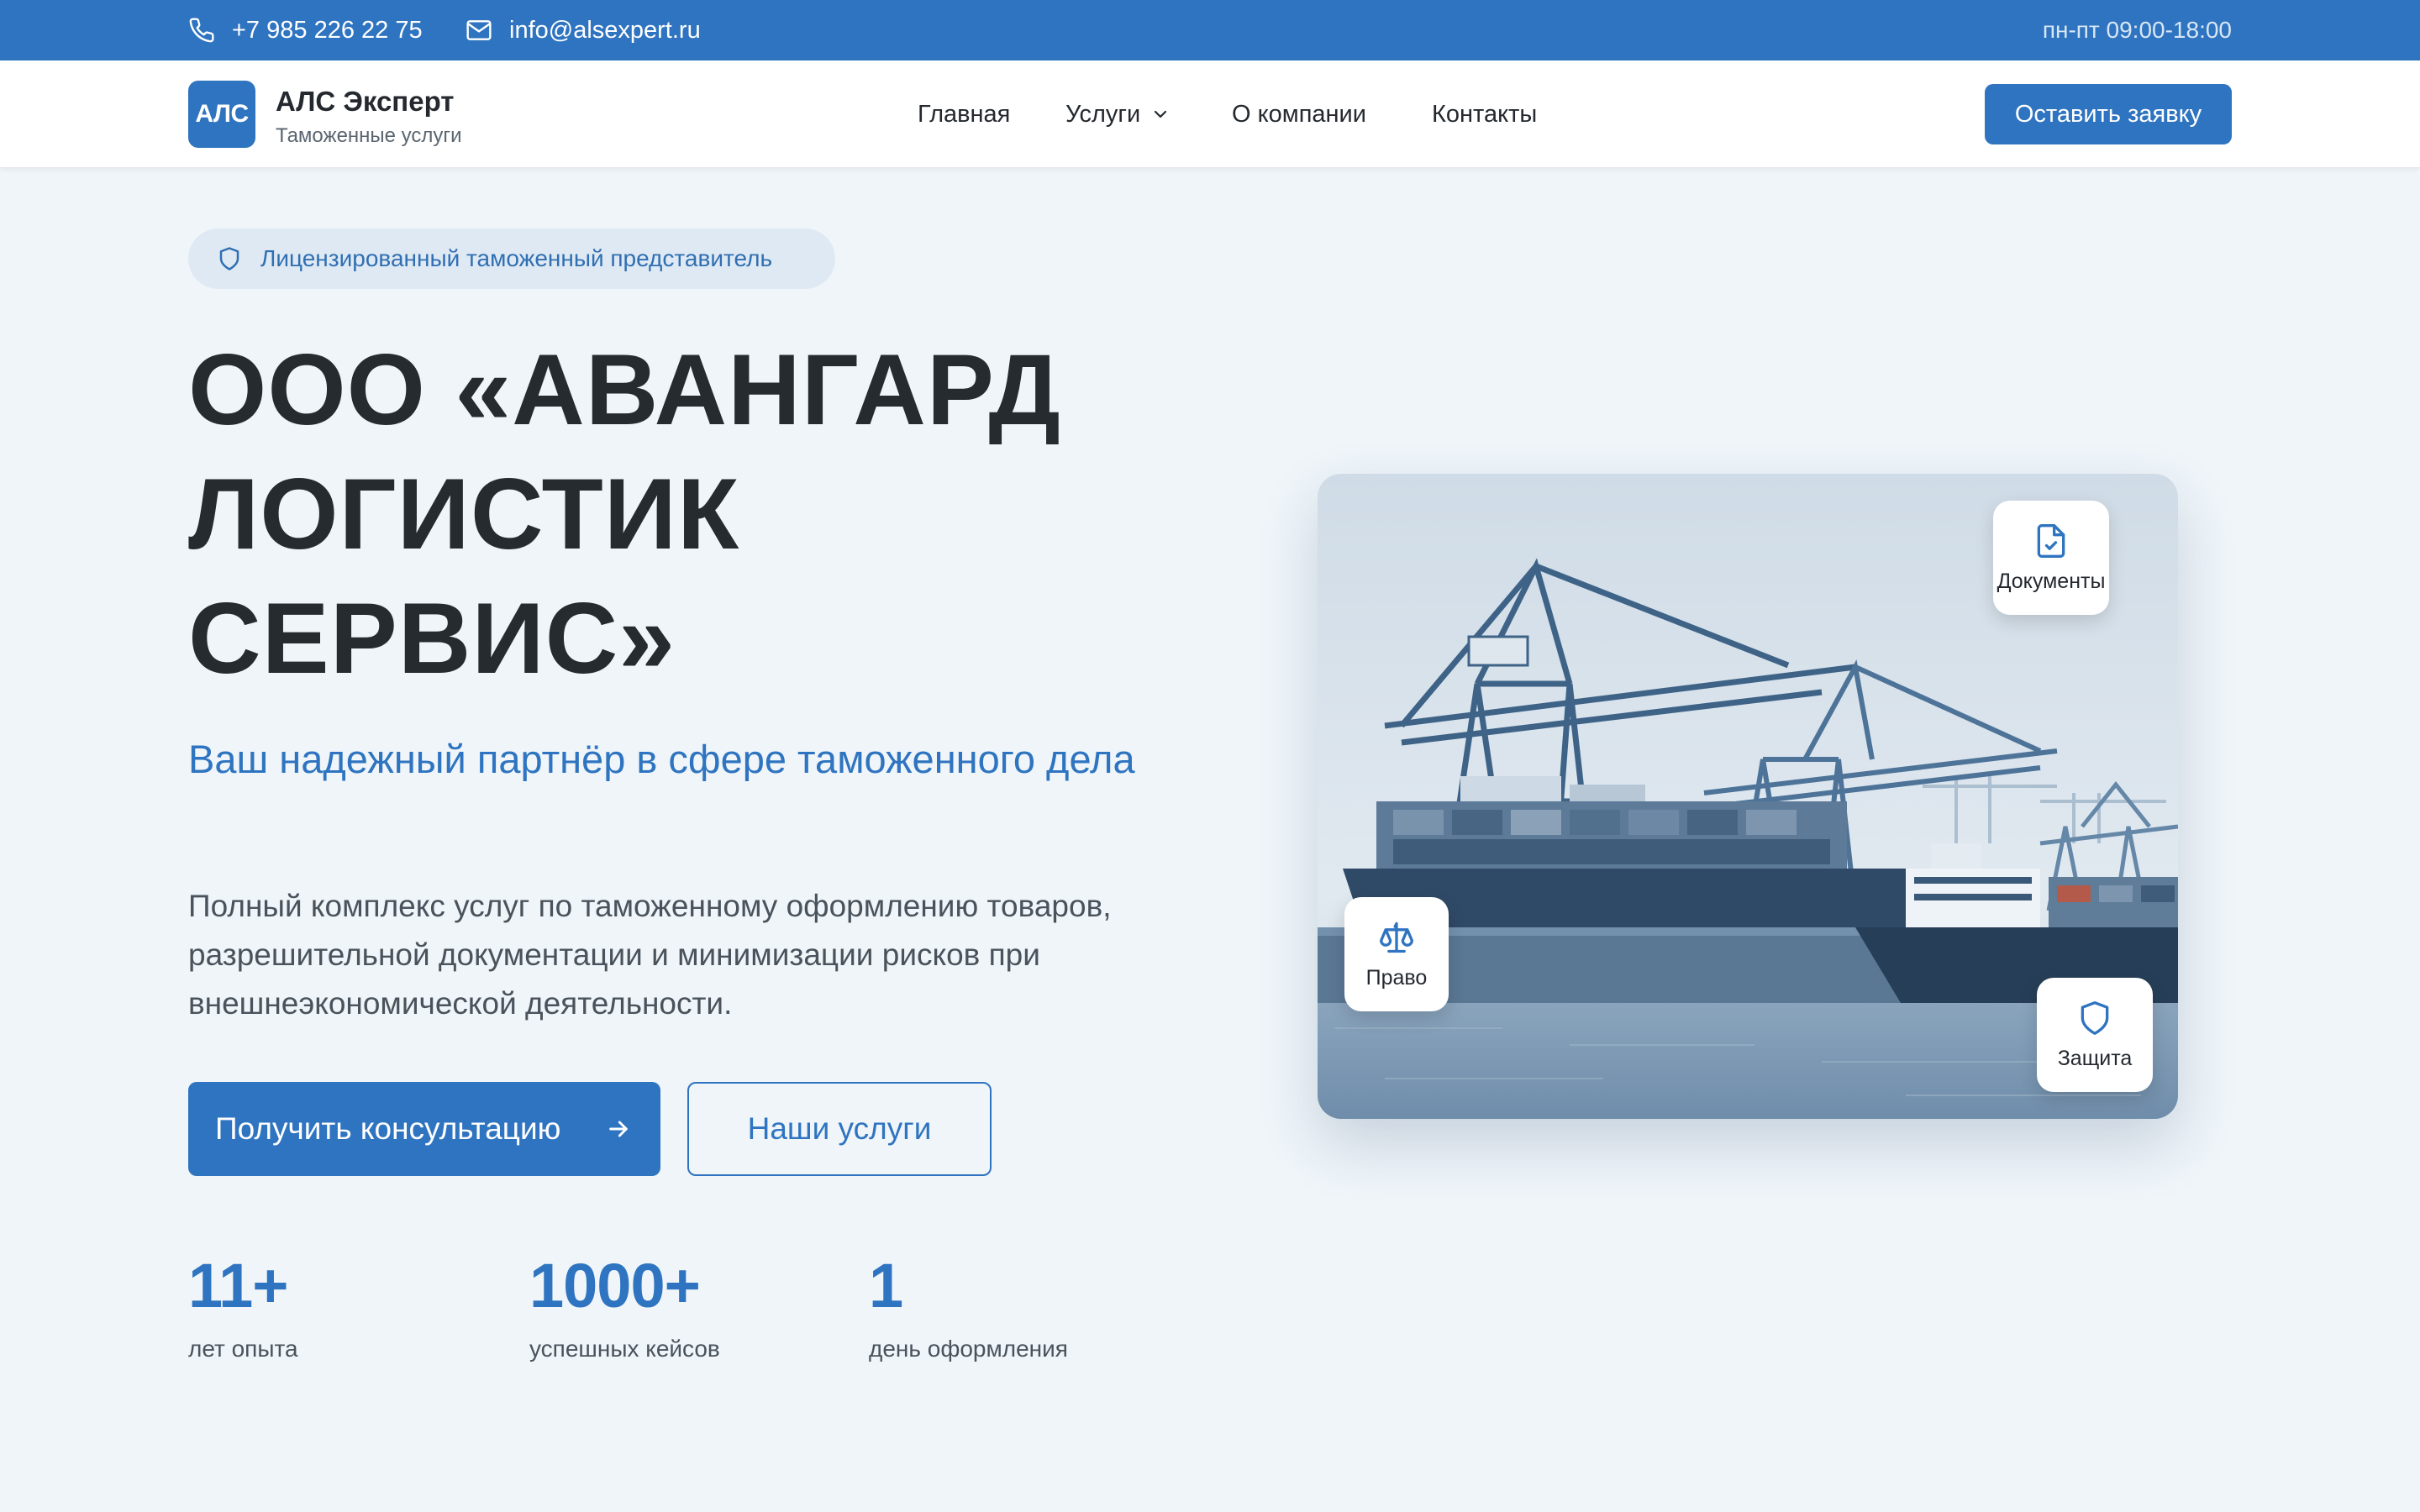 This screenshot has width=2420, height=1512. Describe the element at coordinates (618, 1129) in the screenshot. I see `arrow-right-icon` at that location.